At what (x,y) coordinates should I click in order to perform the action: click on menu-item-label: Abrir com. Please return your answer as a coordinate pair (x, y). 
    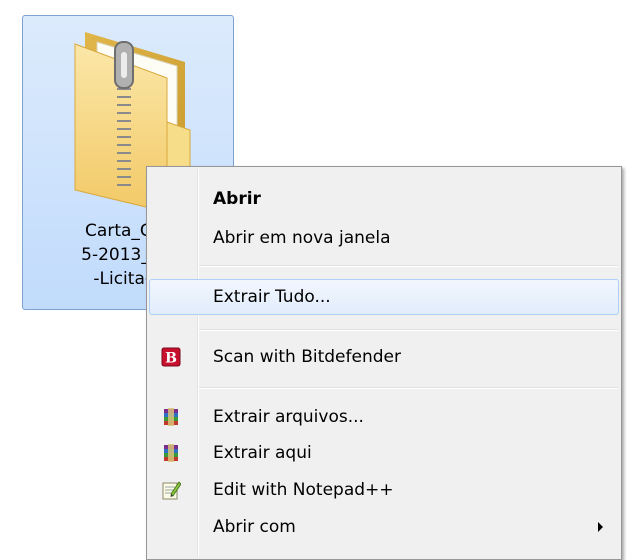
    Looking at the image, I should click on (254, 527).